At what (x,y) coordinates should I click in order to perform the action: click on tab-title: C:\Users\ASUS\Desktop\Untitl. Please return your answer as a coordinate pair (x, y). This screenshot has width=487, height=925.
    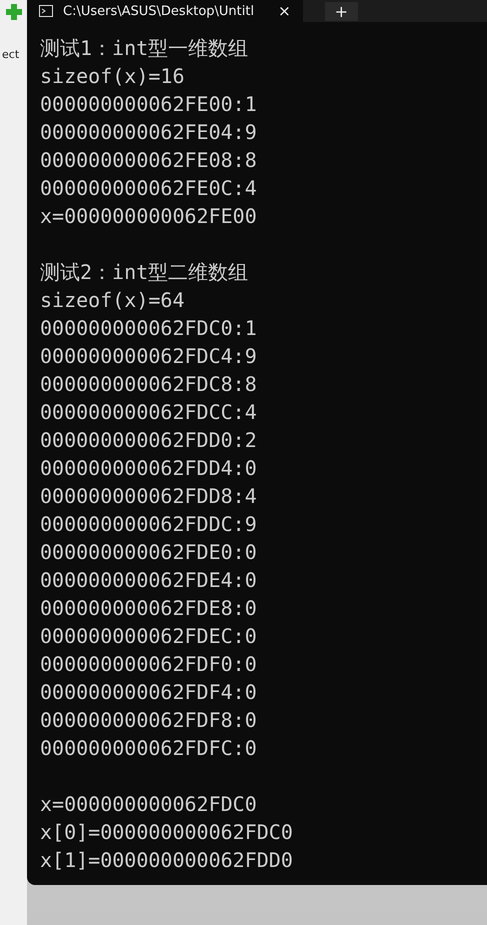
    Looking at the image, I should click on (158, 11).